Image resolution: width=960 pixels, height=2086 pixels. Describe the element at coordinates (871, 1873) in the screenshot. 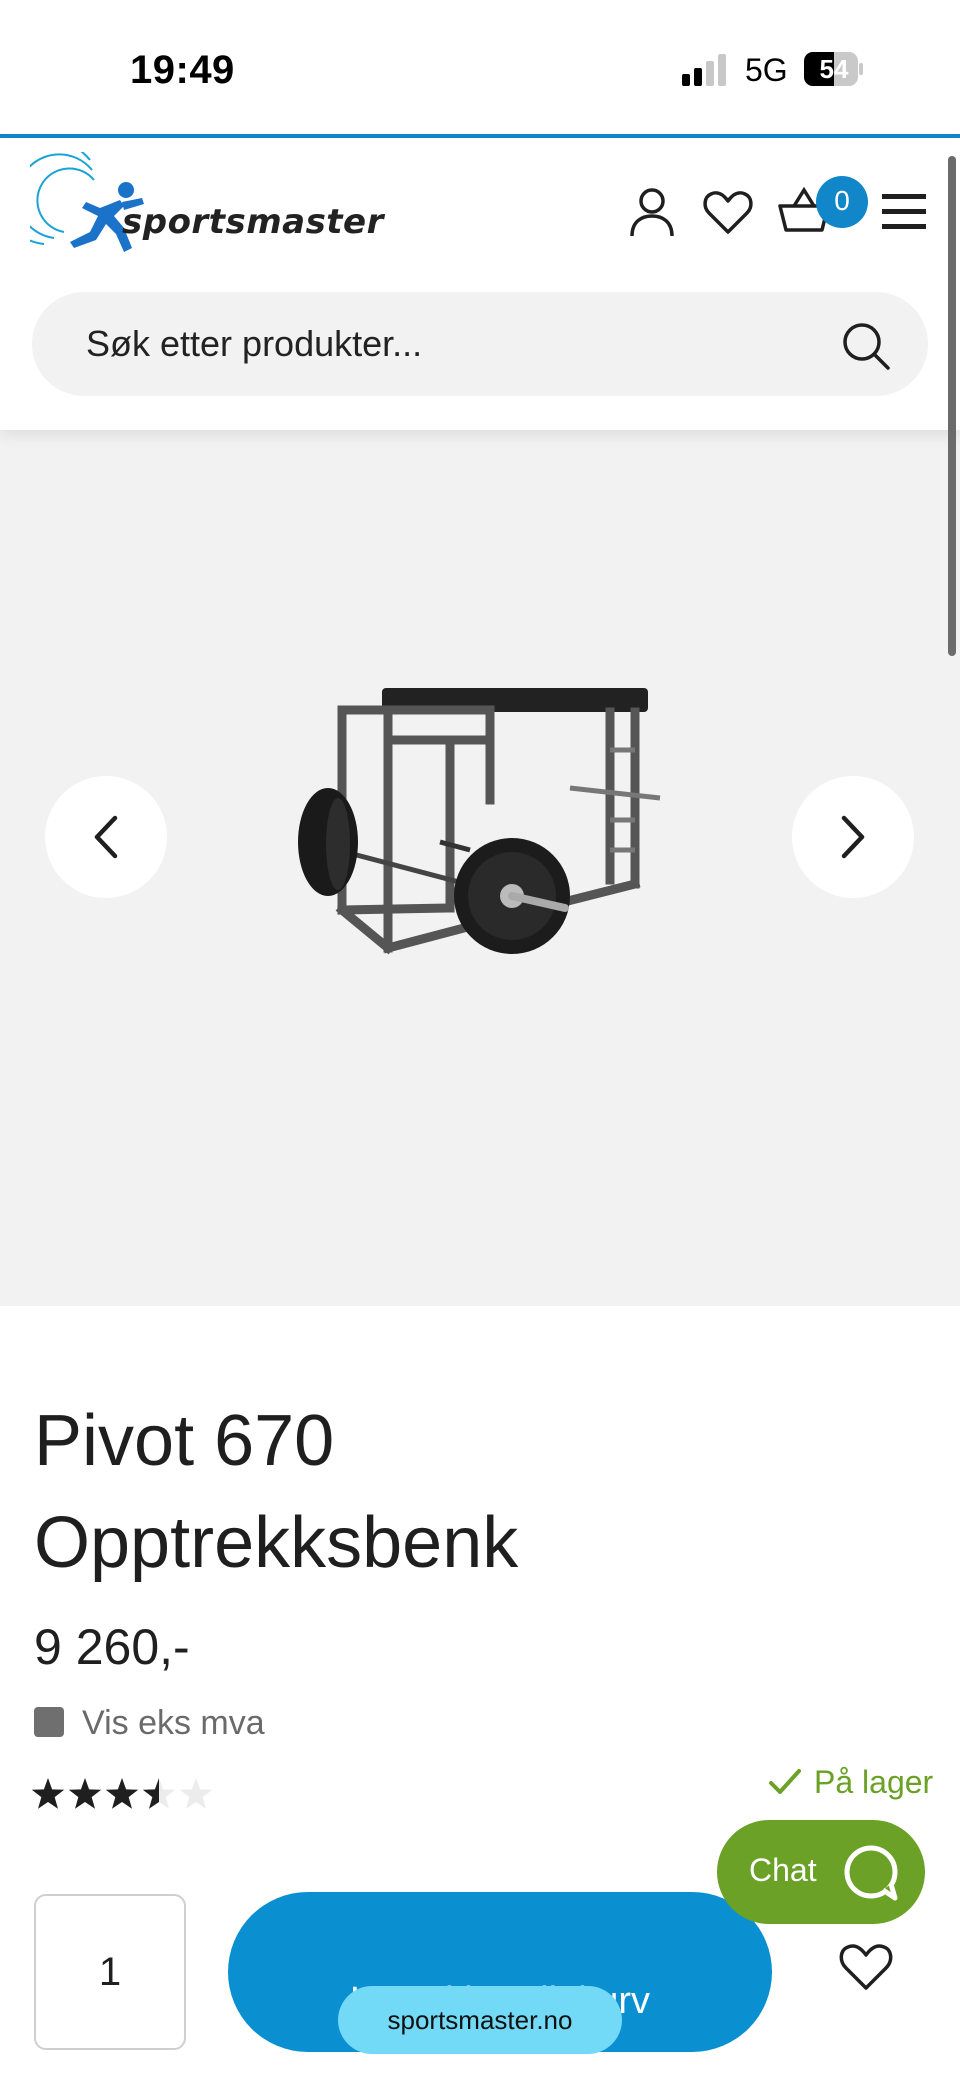

I see `chat-bubble-icon` at that location.